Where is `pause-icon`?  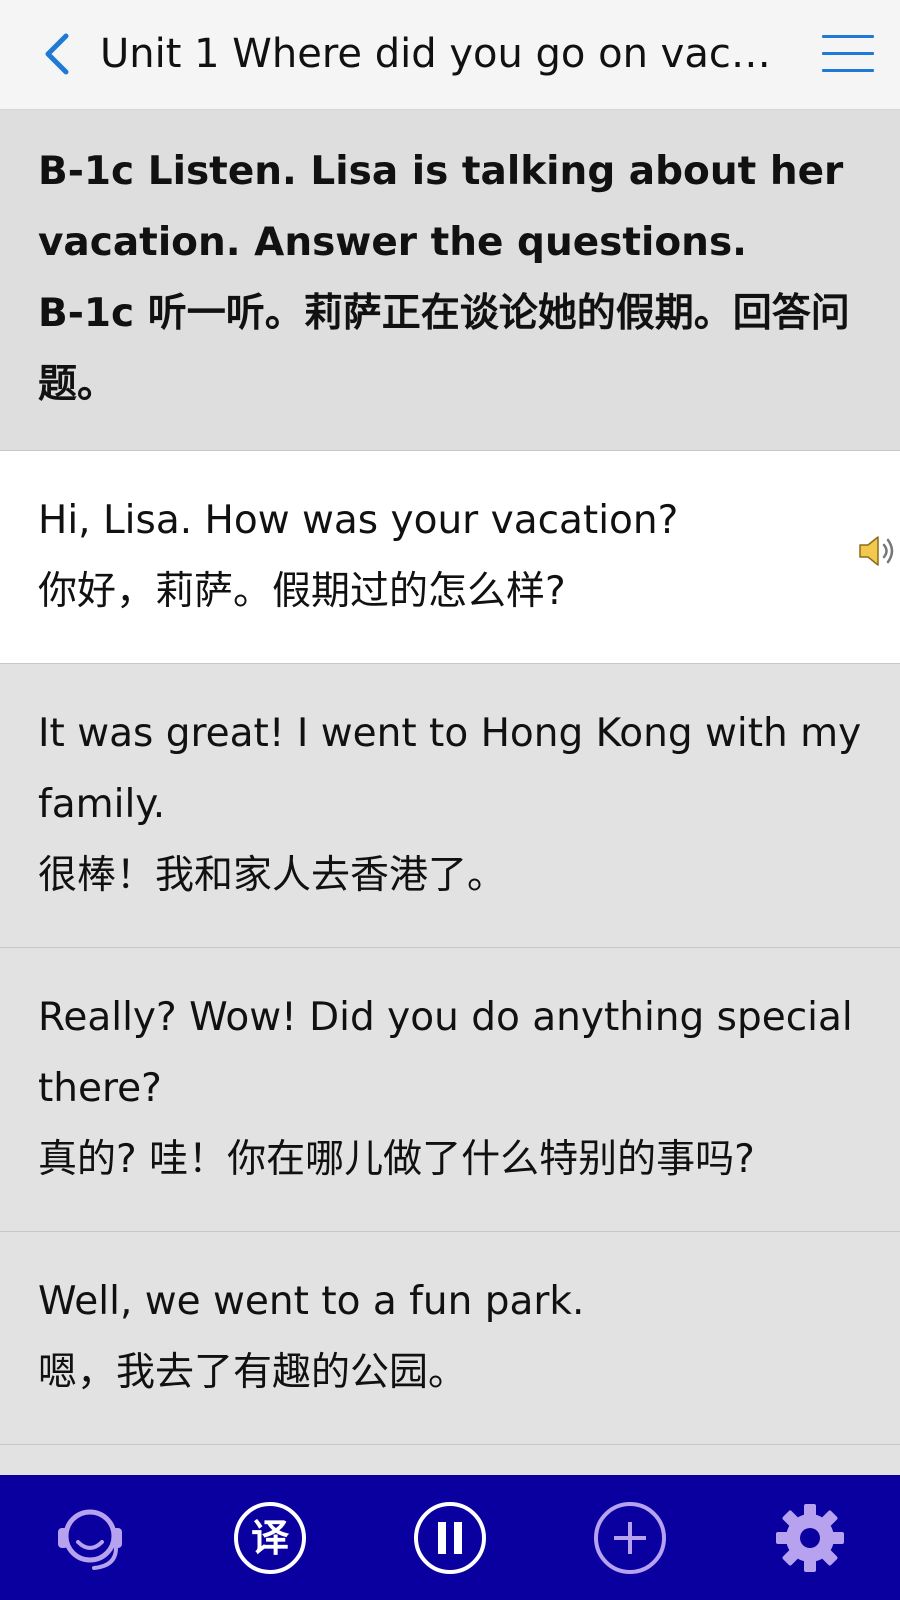 pause-icon is located at coordinates (450, 1537).